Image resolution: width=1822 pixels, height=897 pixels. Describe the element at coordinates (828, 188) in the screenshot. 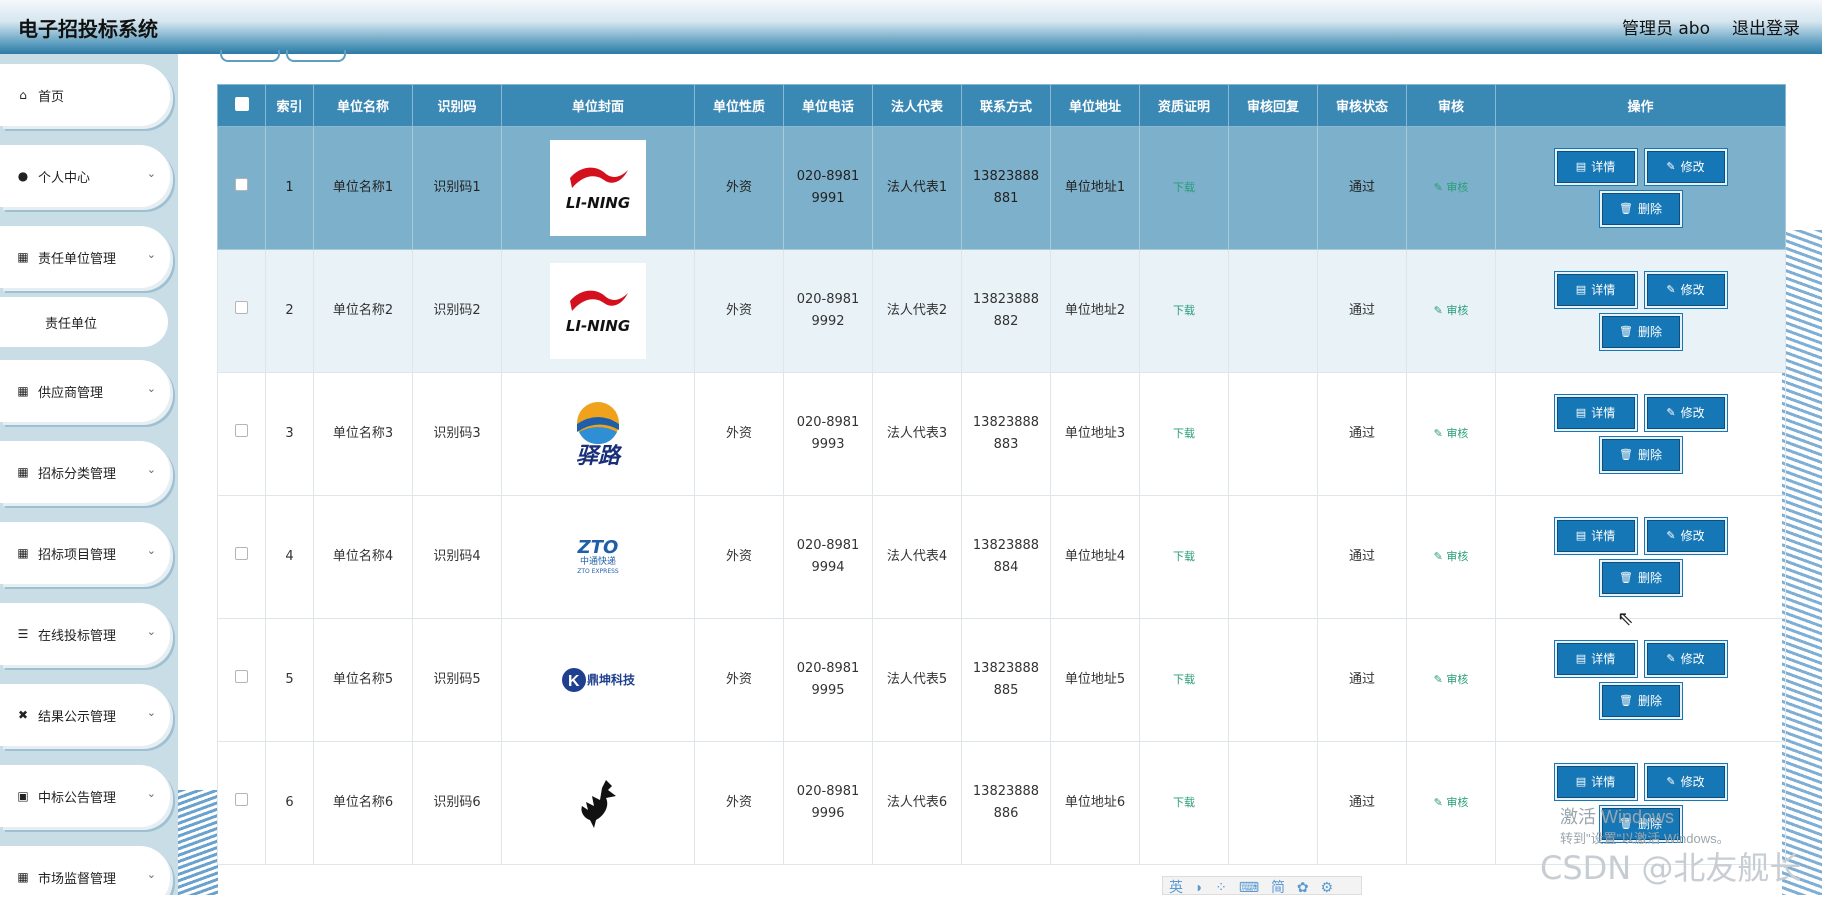

I see `phone-cell: 020-8981 9991` at that location.